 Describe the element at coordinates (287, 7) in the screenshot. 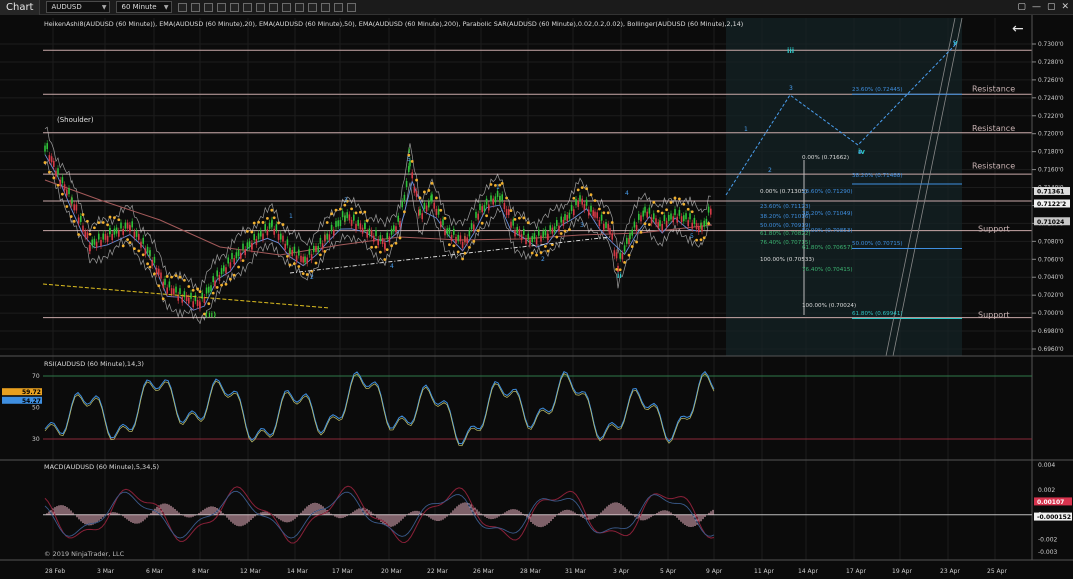

I see `properties-icon` at that location.